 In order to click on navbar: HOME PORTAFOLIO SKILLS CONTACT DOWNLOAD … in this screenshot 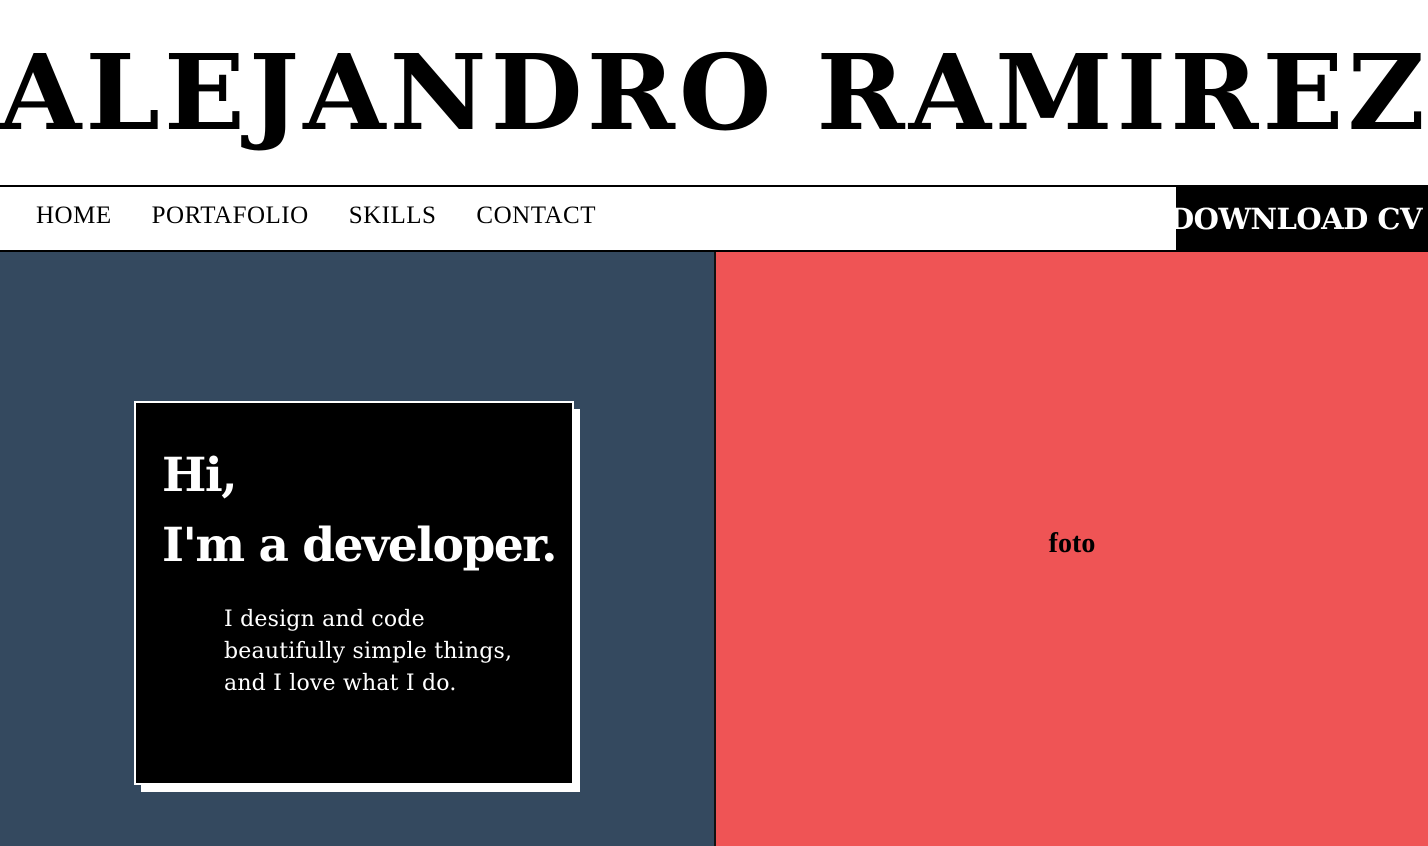, I will do `click(714, 218)`.